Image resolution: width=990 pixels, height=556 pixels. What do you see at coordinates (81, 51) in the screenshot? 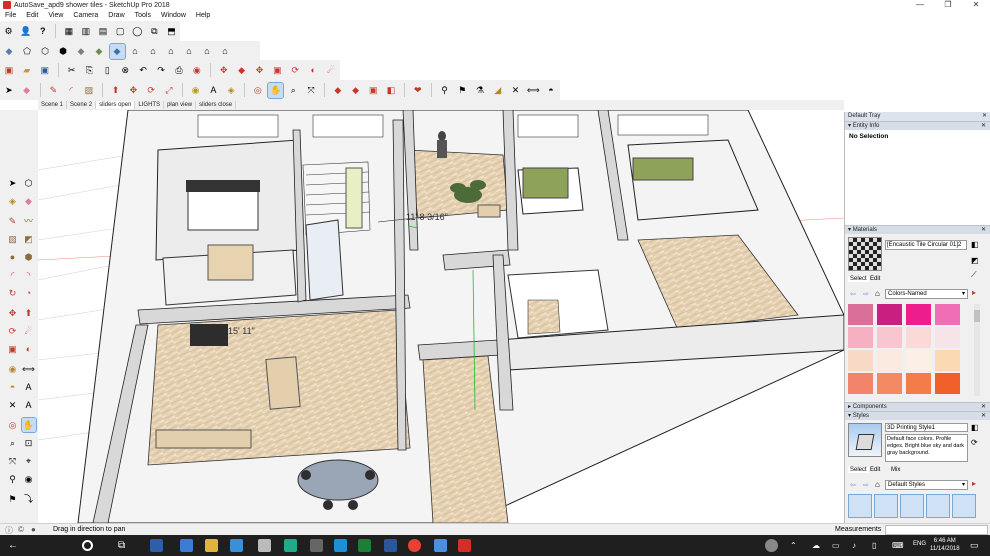
I see `shaded-icon: ◆` at bounding box center [81, 51].